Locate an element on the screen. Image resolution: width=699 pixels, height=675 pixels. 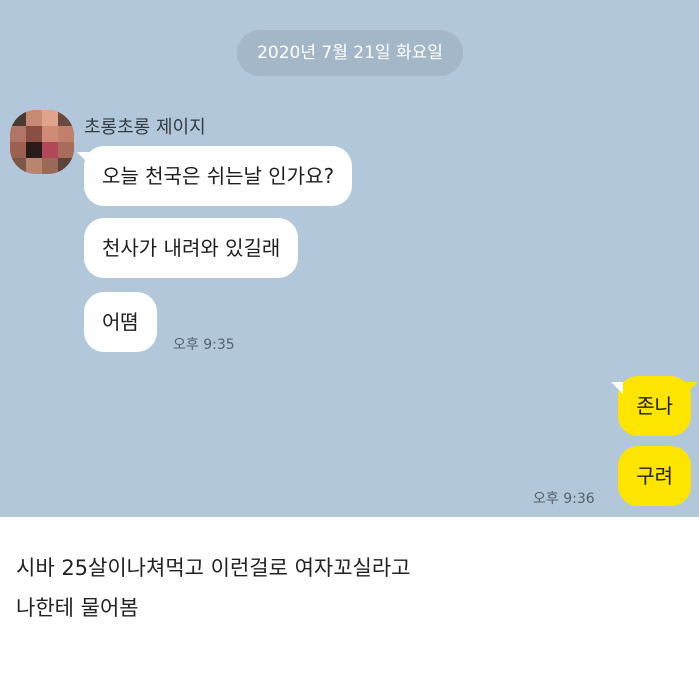
message-bubble: 어뗨 is located at coordinates (120, 322).